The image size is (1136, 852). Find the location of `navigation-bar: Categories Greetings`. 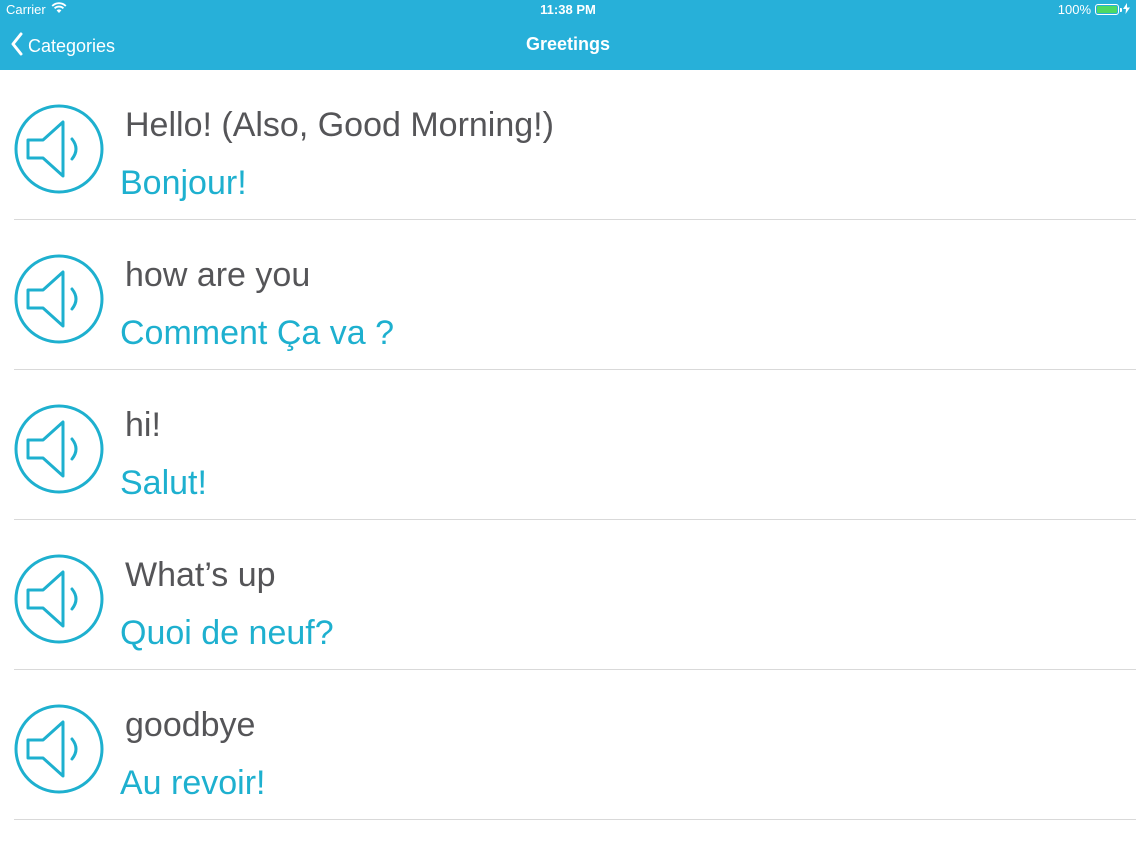

navigation-bar: Categories Greetings is located at coordinates (568, 45).